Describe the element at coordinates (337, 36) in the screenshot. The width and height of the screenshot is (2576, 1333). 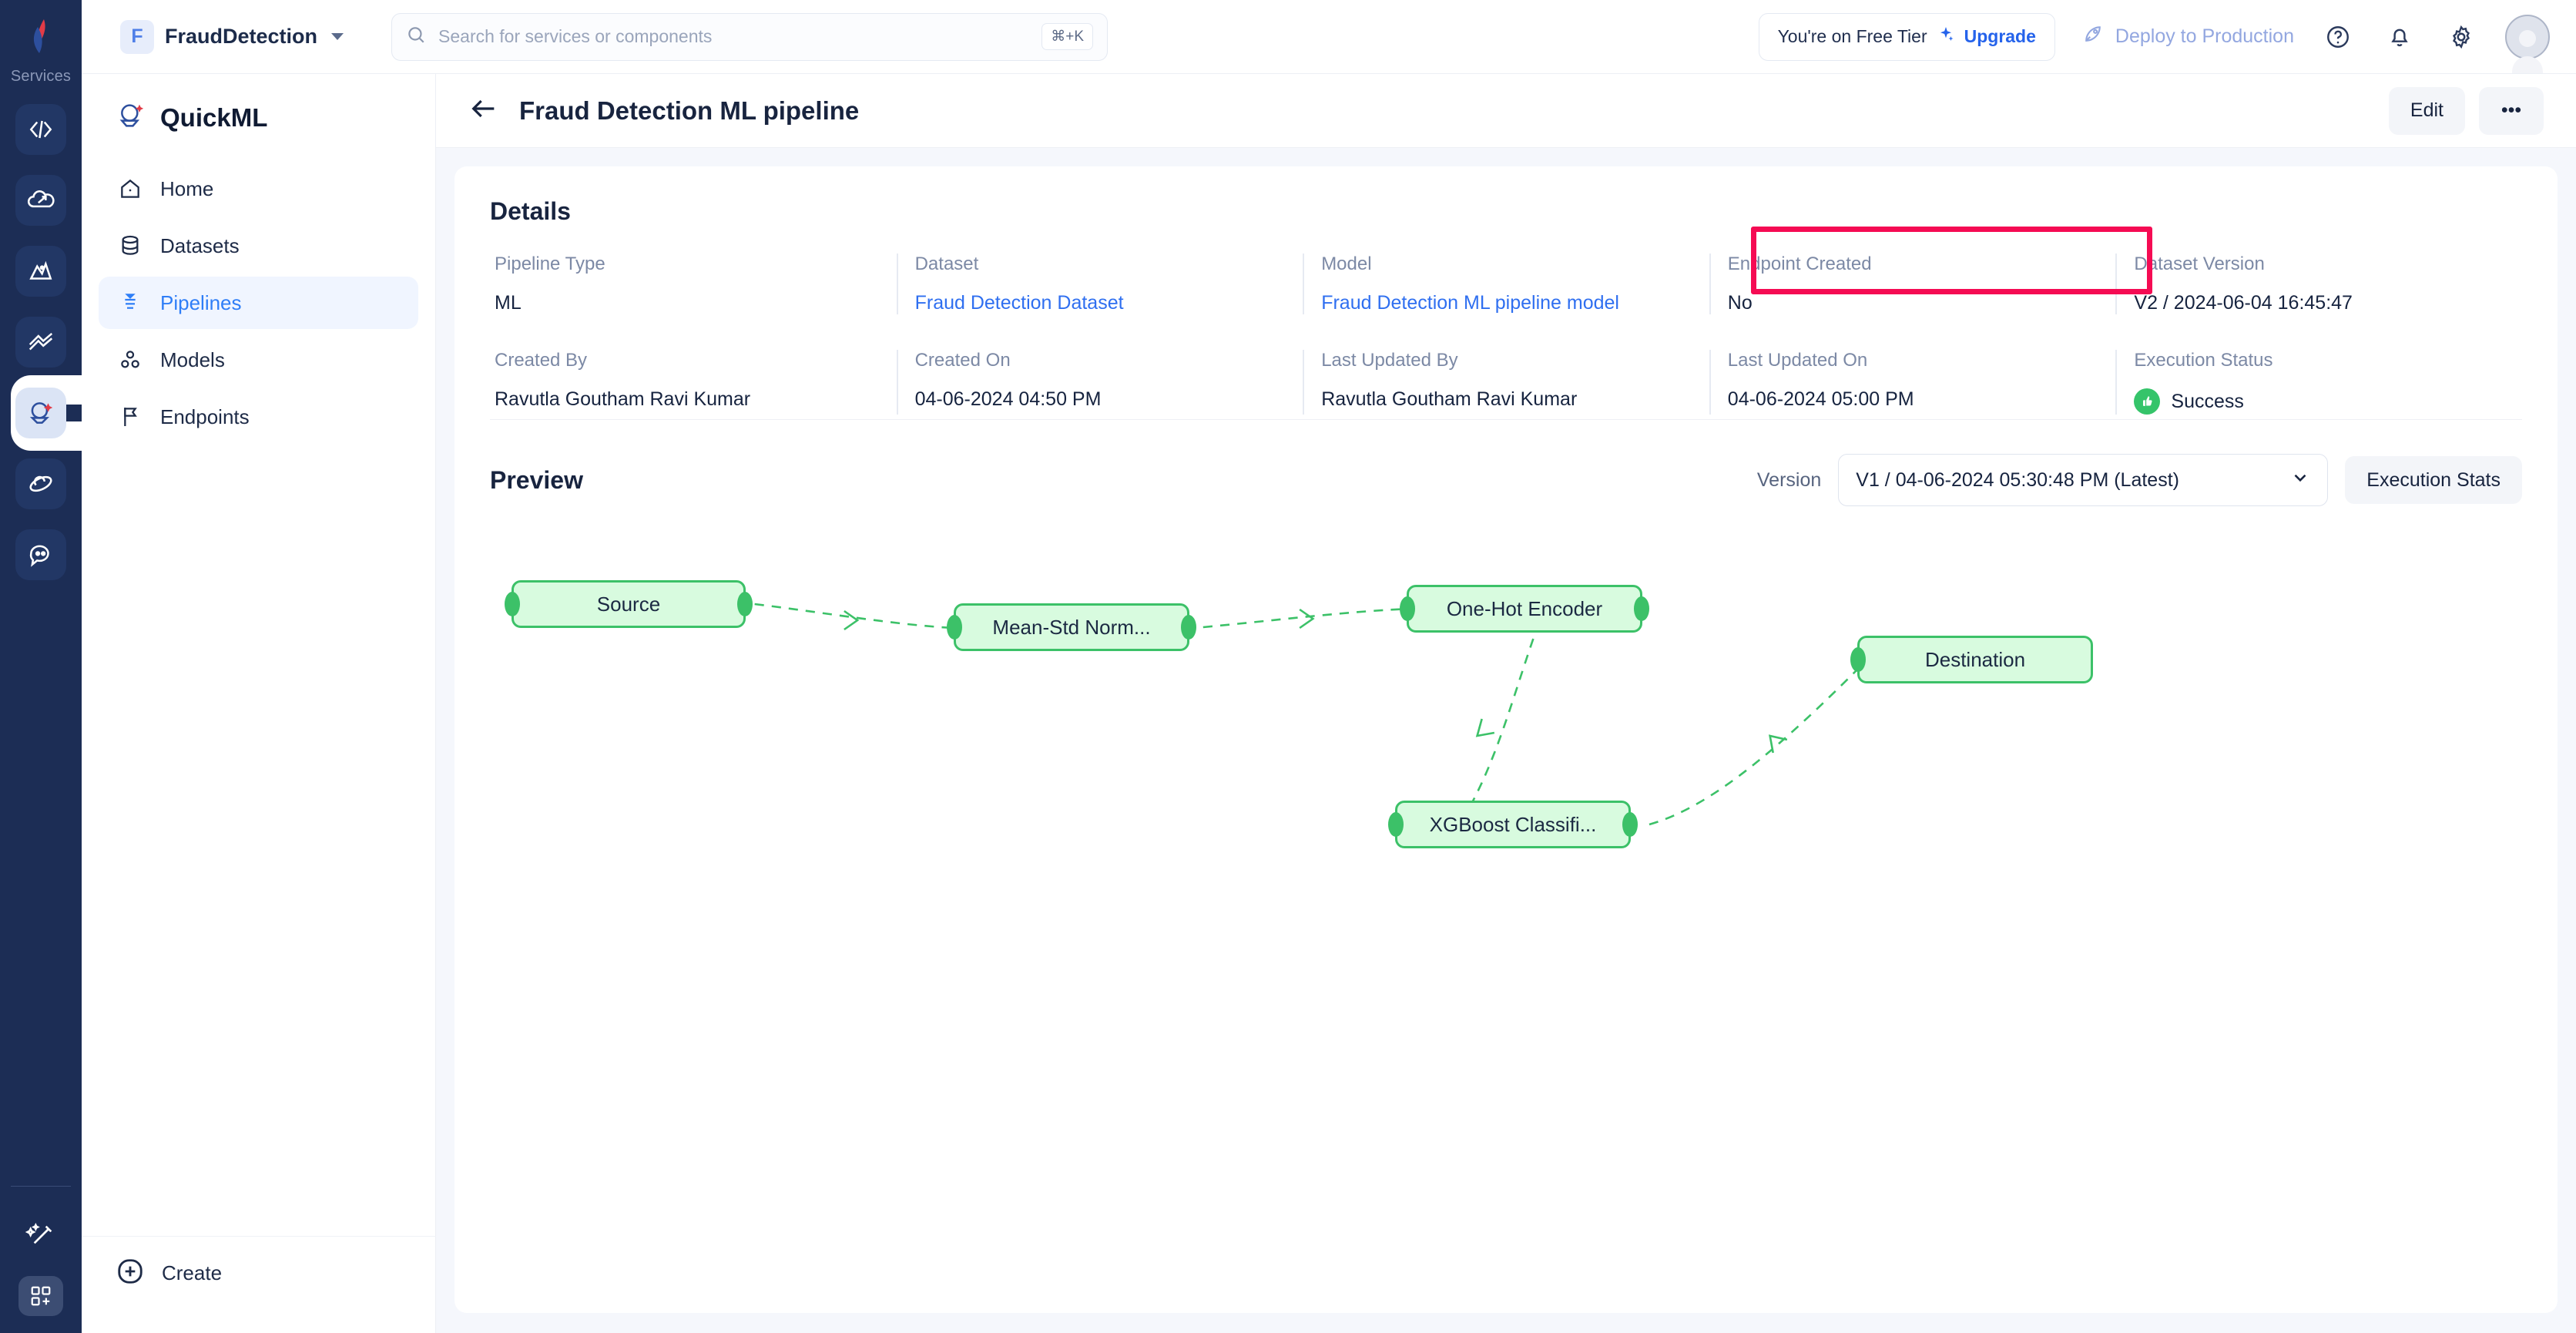
I see `chevron-down-icon` at that location.